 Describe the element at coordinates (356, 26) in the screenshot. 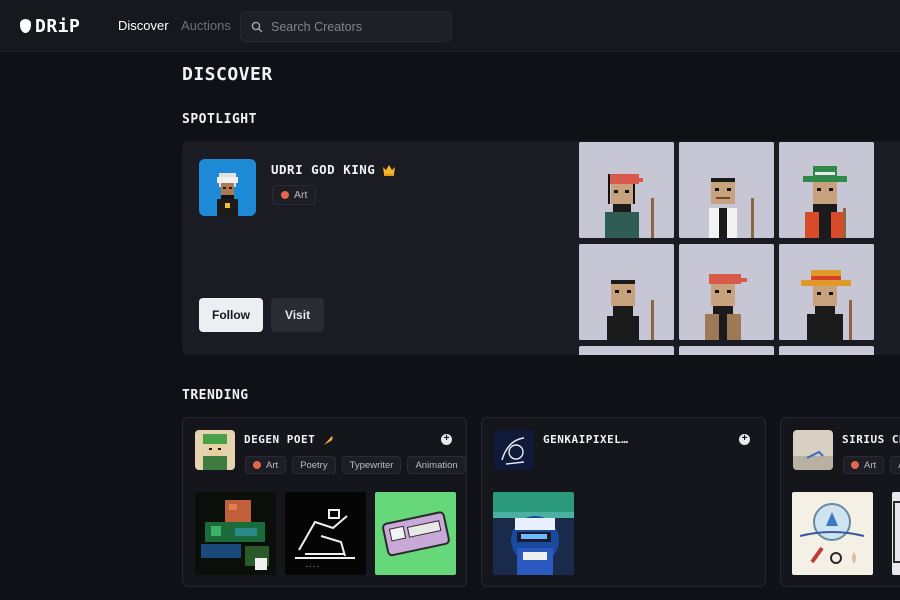

I see `search-input` at that location.